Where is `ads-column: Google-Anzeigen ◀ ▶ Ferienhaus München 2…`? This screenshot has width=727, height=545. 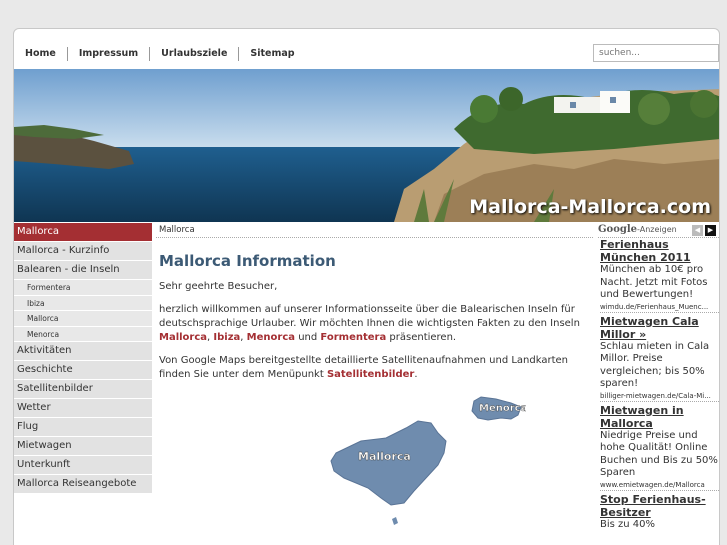 ads-column: Google-Anzeigen ◀ ▶ Ferienhaus München 2… is located at coordinates (658, 377).